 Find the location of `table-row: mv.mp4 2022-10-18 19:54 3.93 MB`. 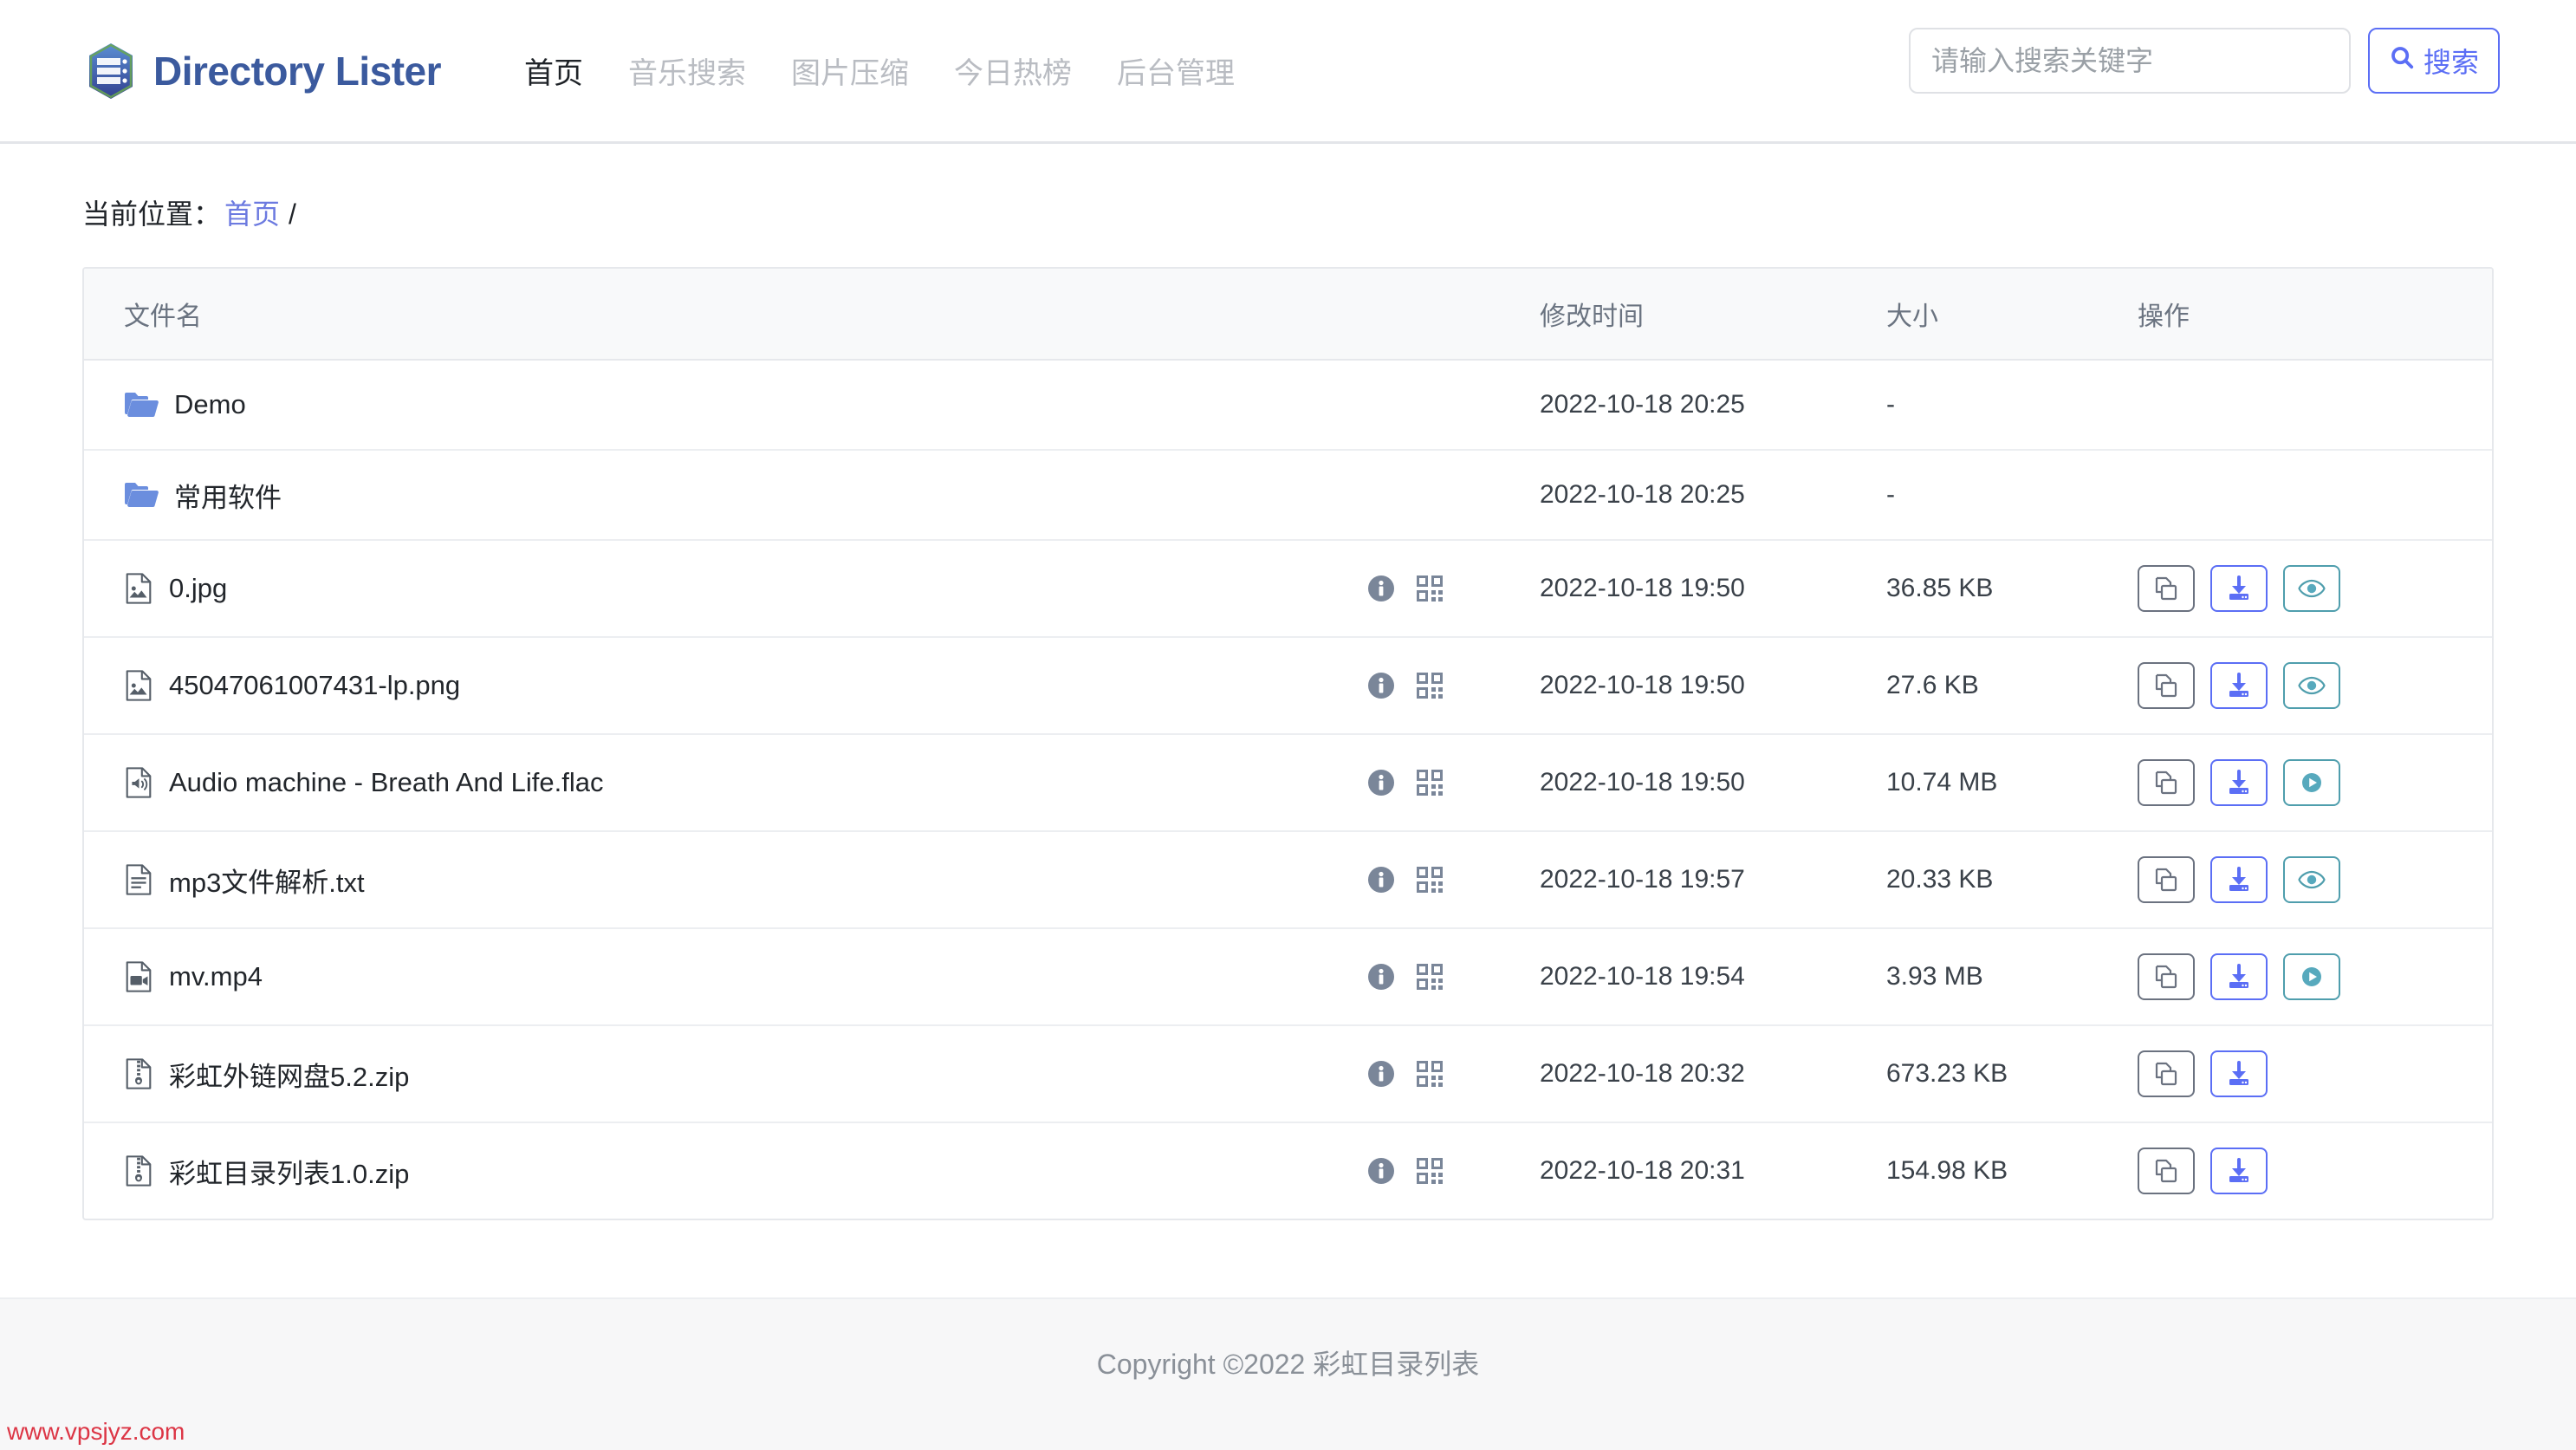

table-row: mv.mp4 2022-10-18 19:54 3.93 MB is located at coordinates (1288, 976).